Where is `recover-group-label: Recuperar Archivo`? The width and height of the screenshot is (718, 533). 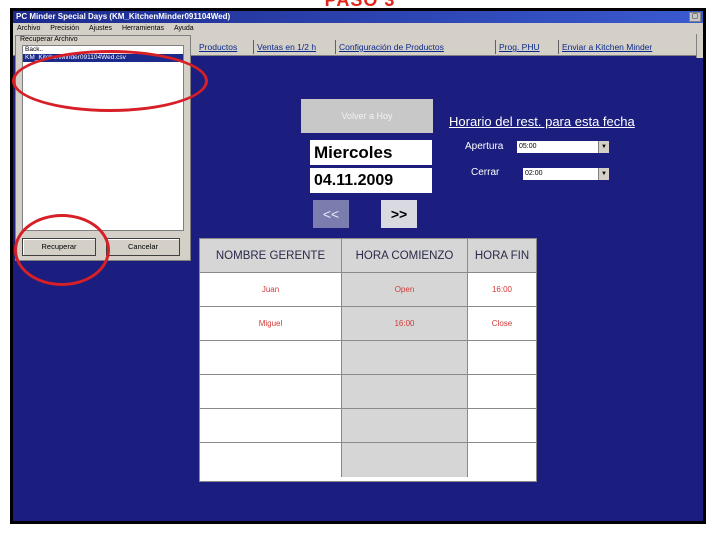 recover-group-label: Recuperar Archivo is located at coordinates (49, 39).